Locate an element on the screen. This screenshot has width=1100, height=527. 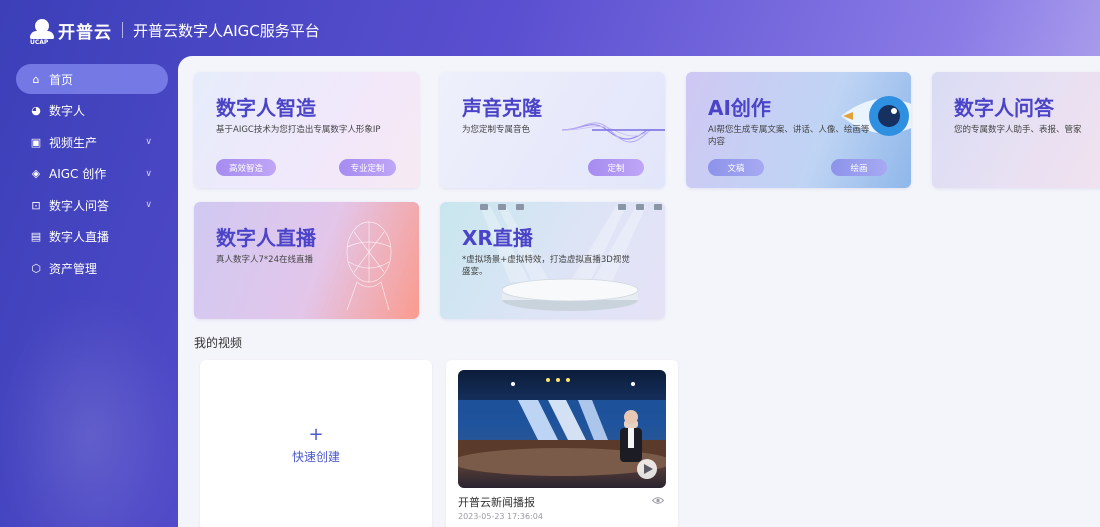
card-ai-creation: AI创作 AI帮您生成专属文案、讲话、人像、绘画等内容 文稿 绘画 is located at coordinates (798, 130).